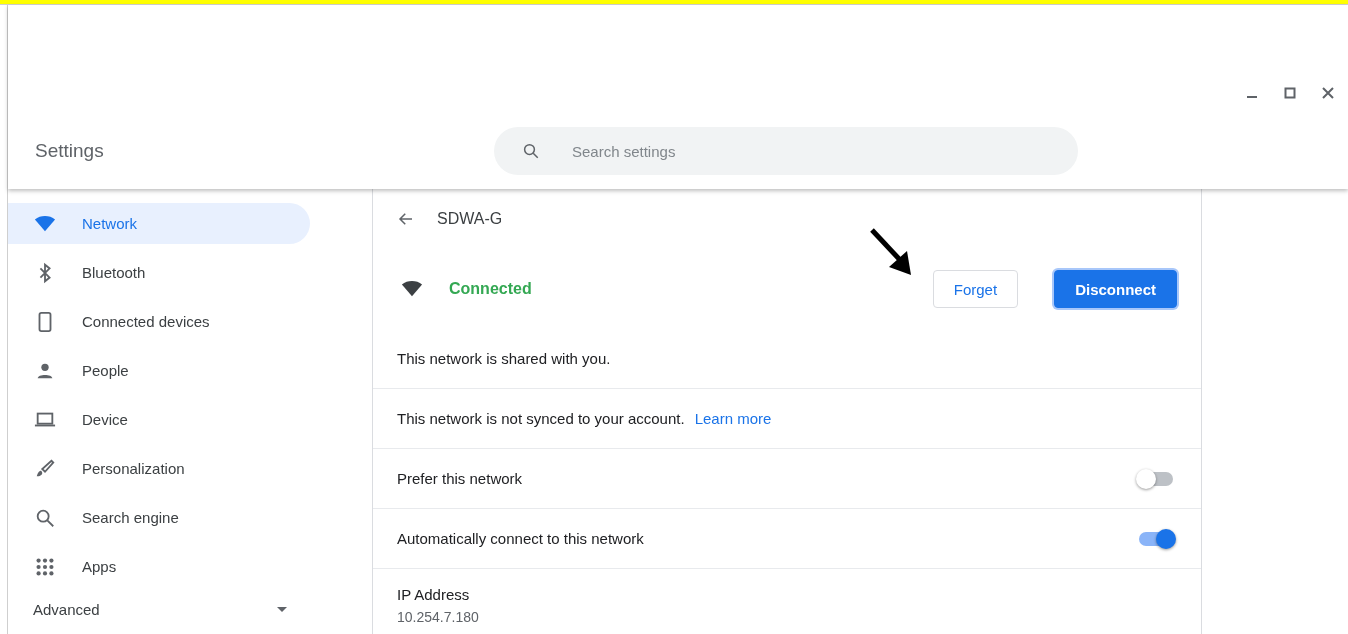  I want to click on back-arrow-icon, so click(406, 219).